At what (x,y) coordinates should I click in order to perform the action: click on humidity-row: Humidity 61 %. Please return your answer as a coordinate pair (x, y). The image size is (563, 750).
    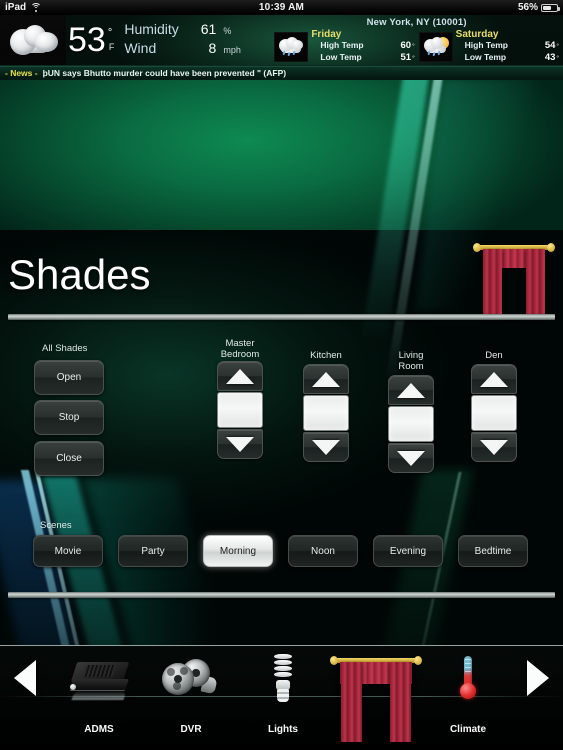
    Looking at the image, I should click on (197, 30).